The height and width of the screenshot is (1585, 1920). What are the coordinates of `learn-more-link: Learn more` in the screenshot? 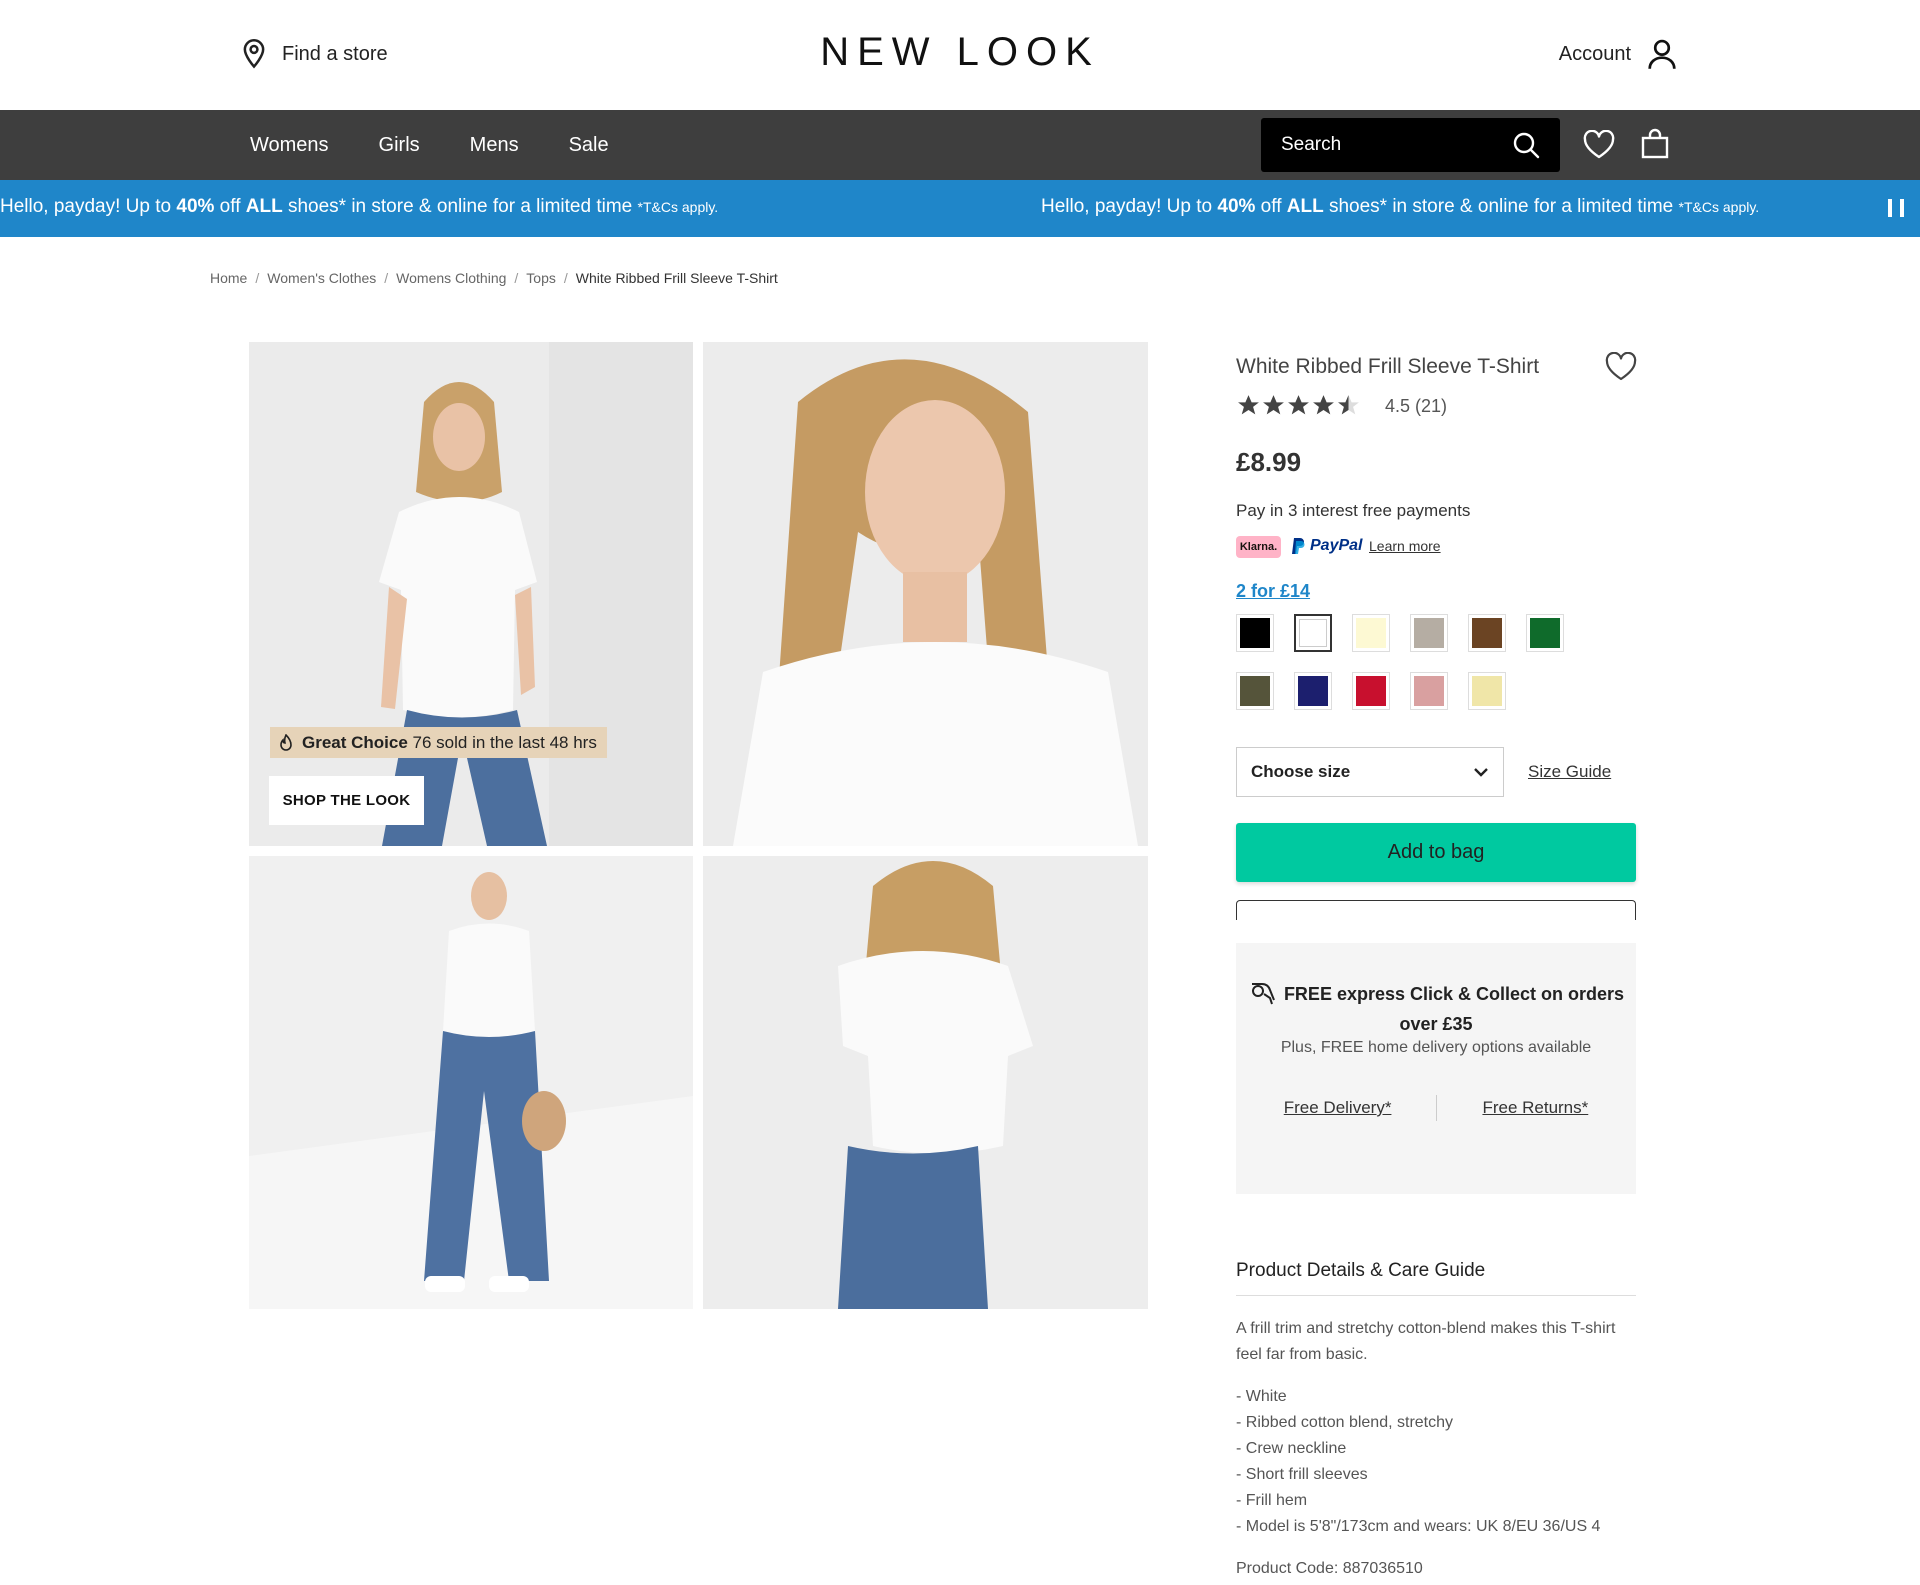 It's located at (1405, 546).